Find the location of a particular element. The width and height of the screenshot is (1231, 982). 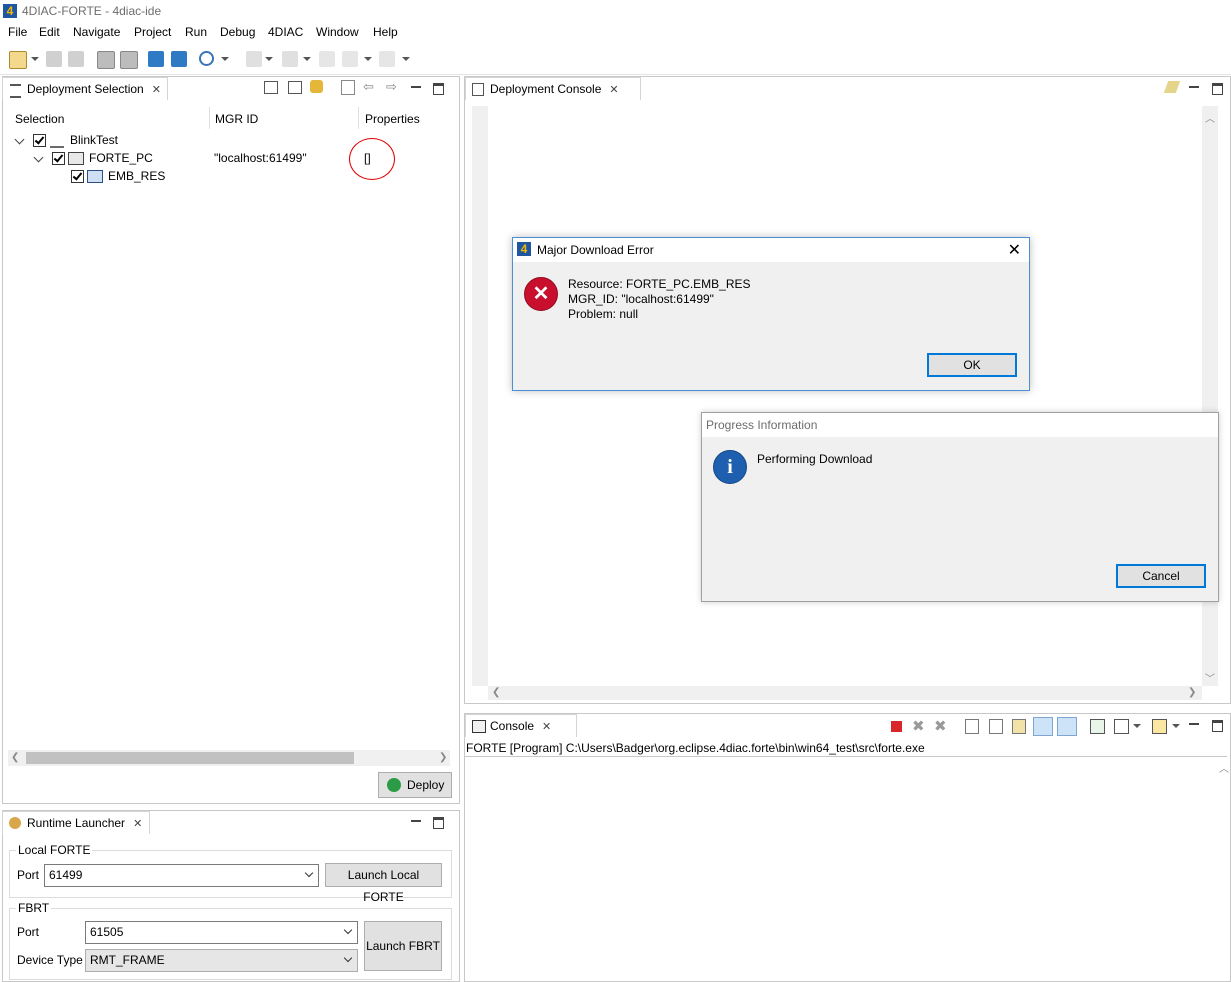

menu-run: Run is located at coordinates (196, 32).